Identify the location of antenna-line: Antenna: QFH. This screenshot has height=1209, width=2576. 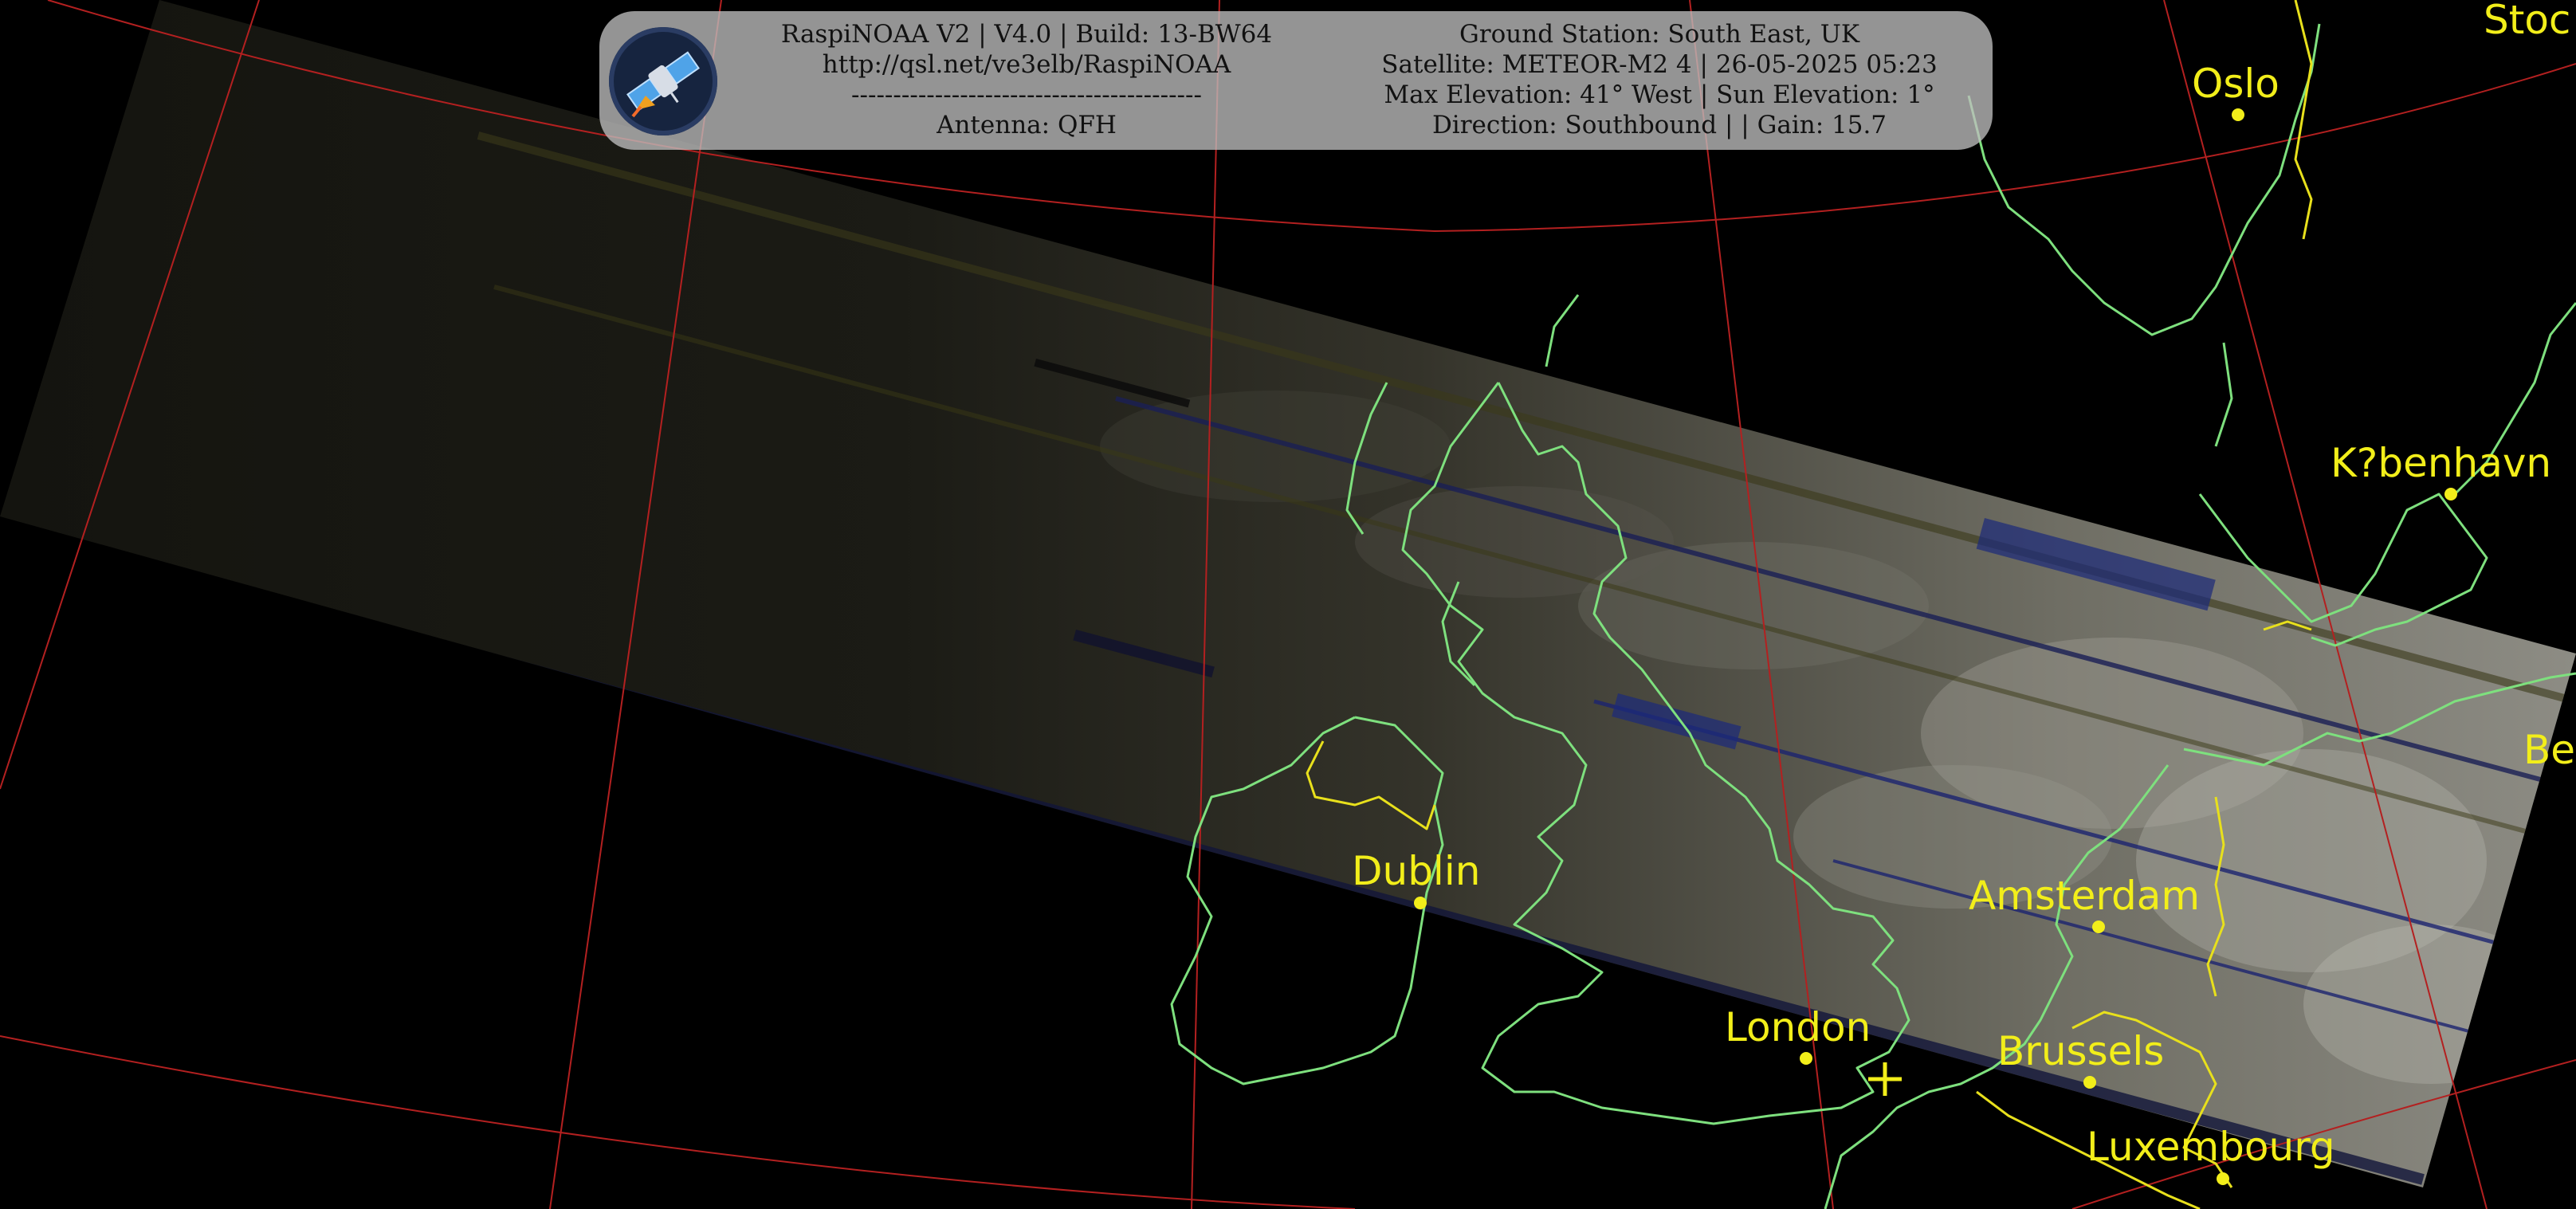
(1027, 125).